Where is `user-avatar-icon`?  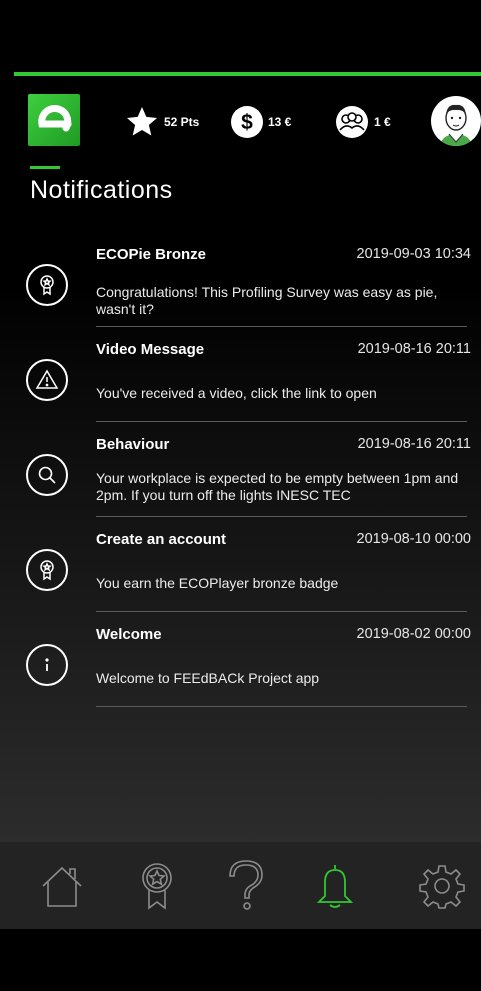 user-avatar-icon is located at coordinates (456, 125).